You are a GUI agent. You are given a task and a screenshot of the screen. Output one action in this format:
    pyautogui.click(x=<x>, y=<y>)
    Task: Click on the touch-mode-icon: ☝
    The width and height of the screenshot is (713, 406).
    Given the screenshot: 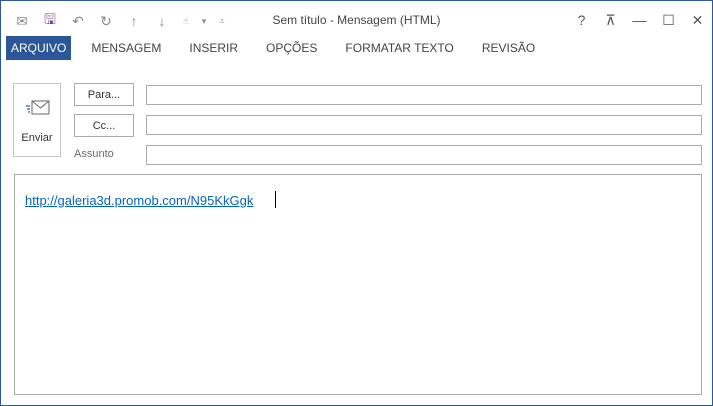 What is the action you would take?
    pyautogui.click(x=186, y=21)
    